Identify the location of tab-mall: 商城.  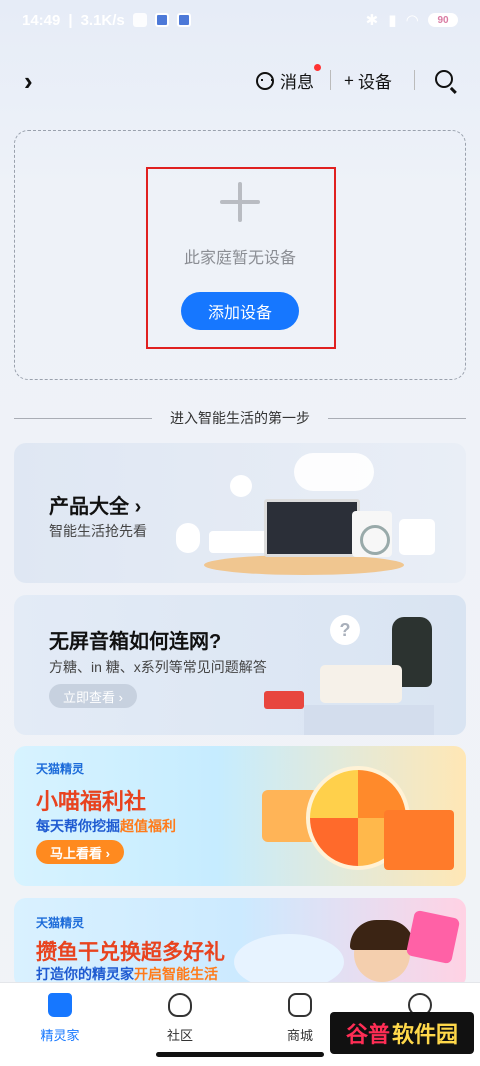
(300, 1018).